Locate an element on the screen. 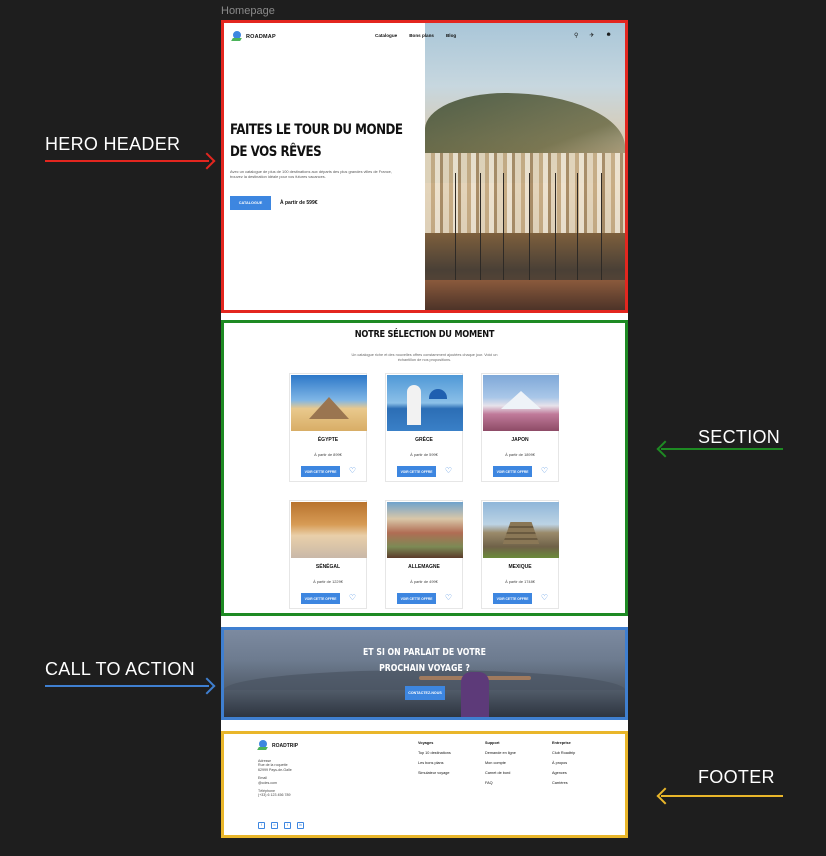 The height and width of the screenshot is (856, 826). card-title: SÉNÉGAL is located at coordinates (328, 567).